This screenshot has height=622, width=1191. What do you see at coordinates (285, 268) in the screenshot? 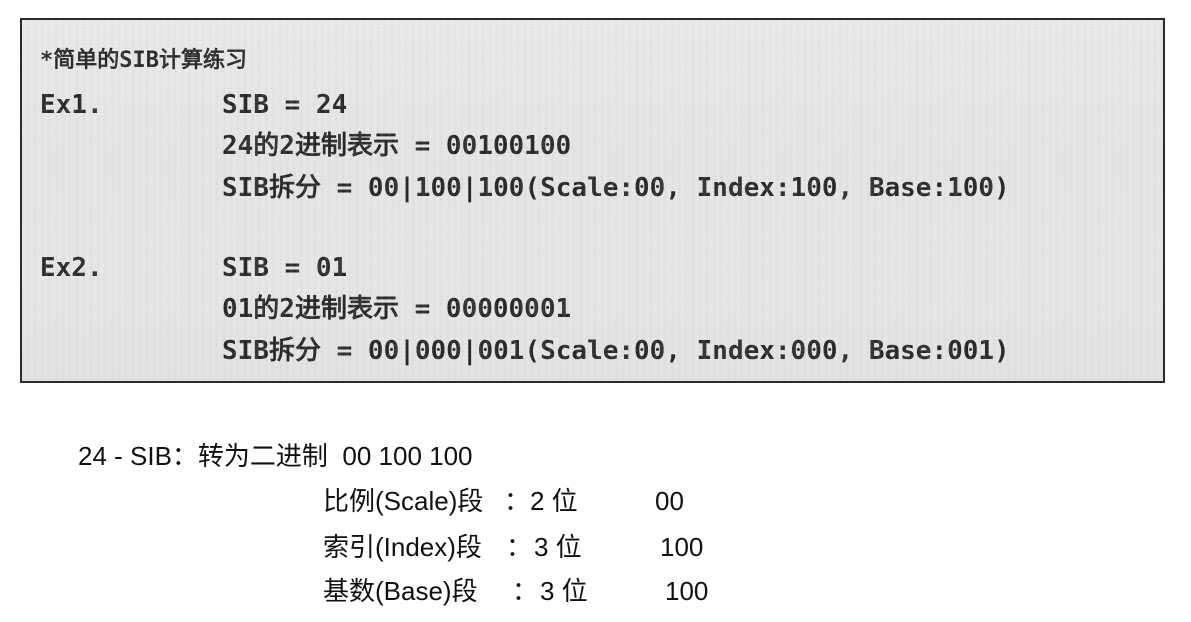
I see `example-2-line-1: SIB = 01` at bounding box center [285, 268].